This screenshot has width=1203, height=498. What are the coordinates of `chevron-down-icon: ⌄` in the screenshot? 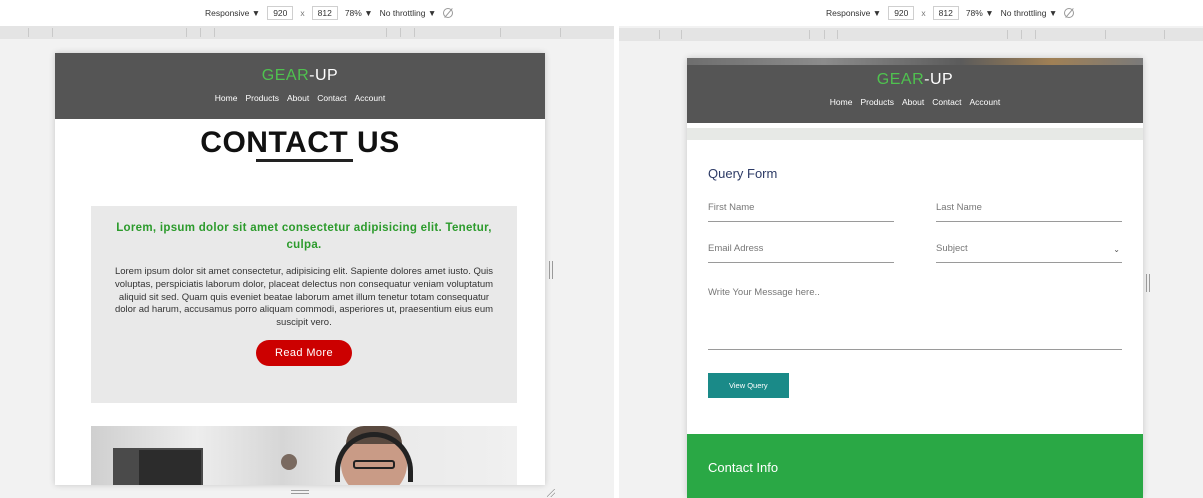 It's located at (1116, 249).